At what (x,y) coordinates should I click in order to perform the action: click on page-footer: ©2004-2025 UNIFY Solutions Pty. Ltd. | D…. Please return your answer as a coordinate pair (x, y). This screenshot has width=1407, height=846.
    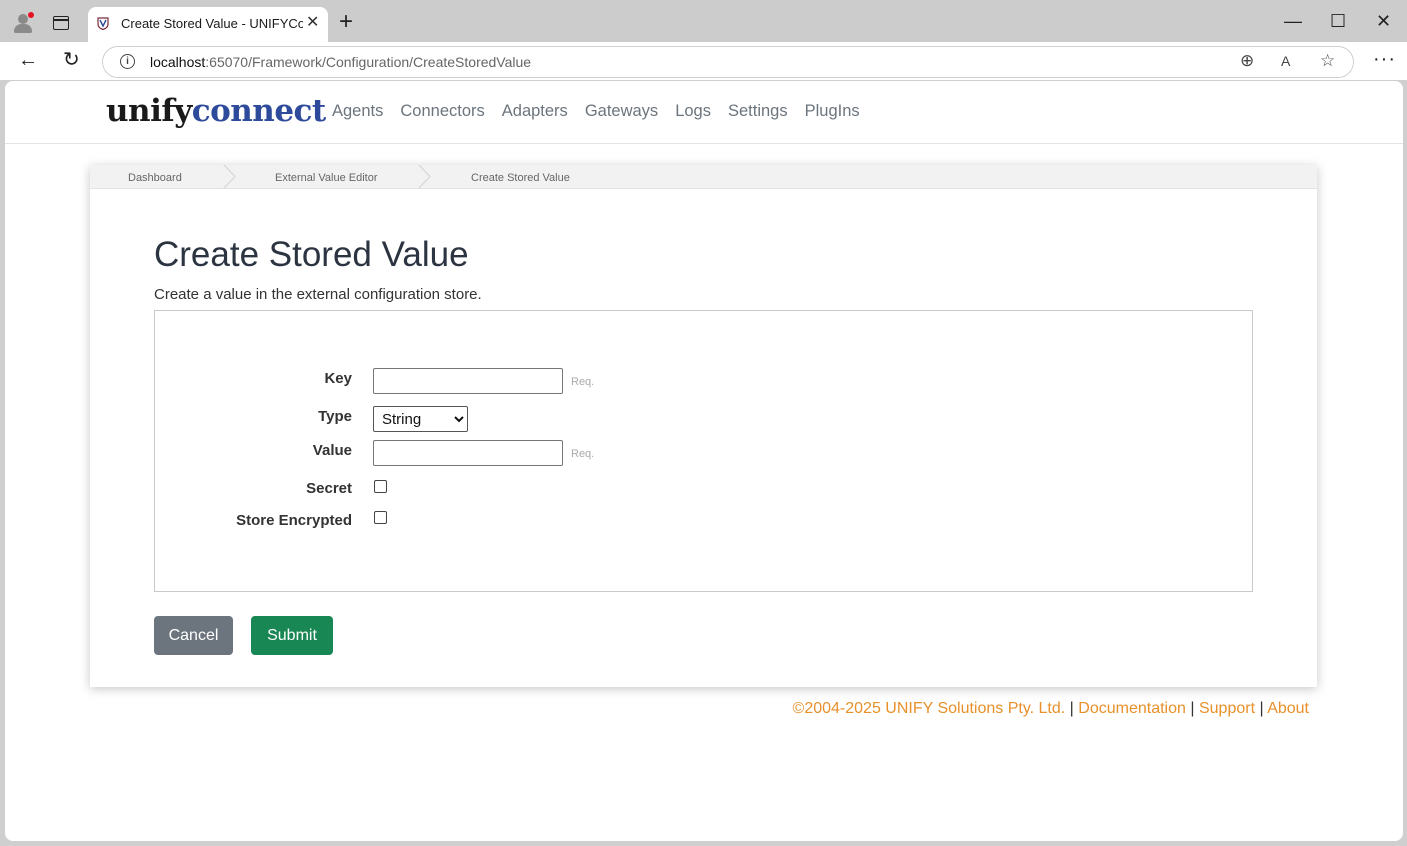
    Looking at the image, I should click on (1051, 709).